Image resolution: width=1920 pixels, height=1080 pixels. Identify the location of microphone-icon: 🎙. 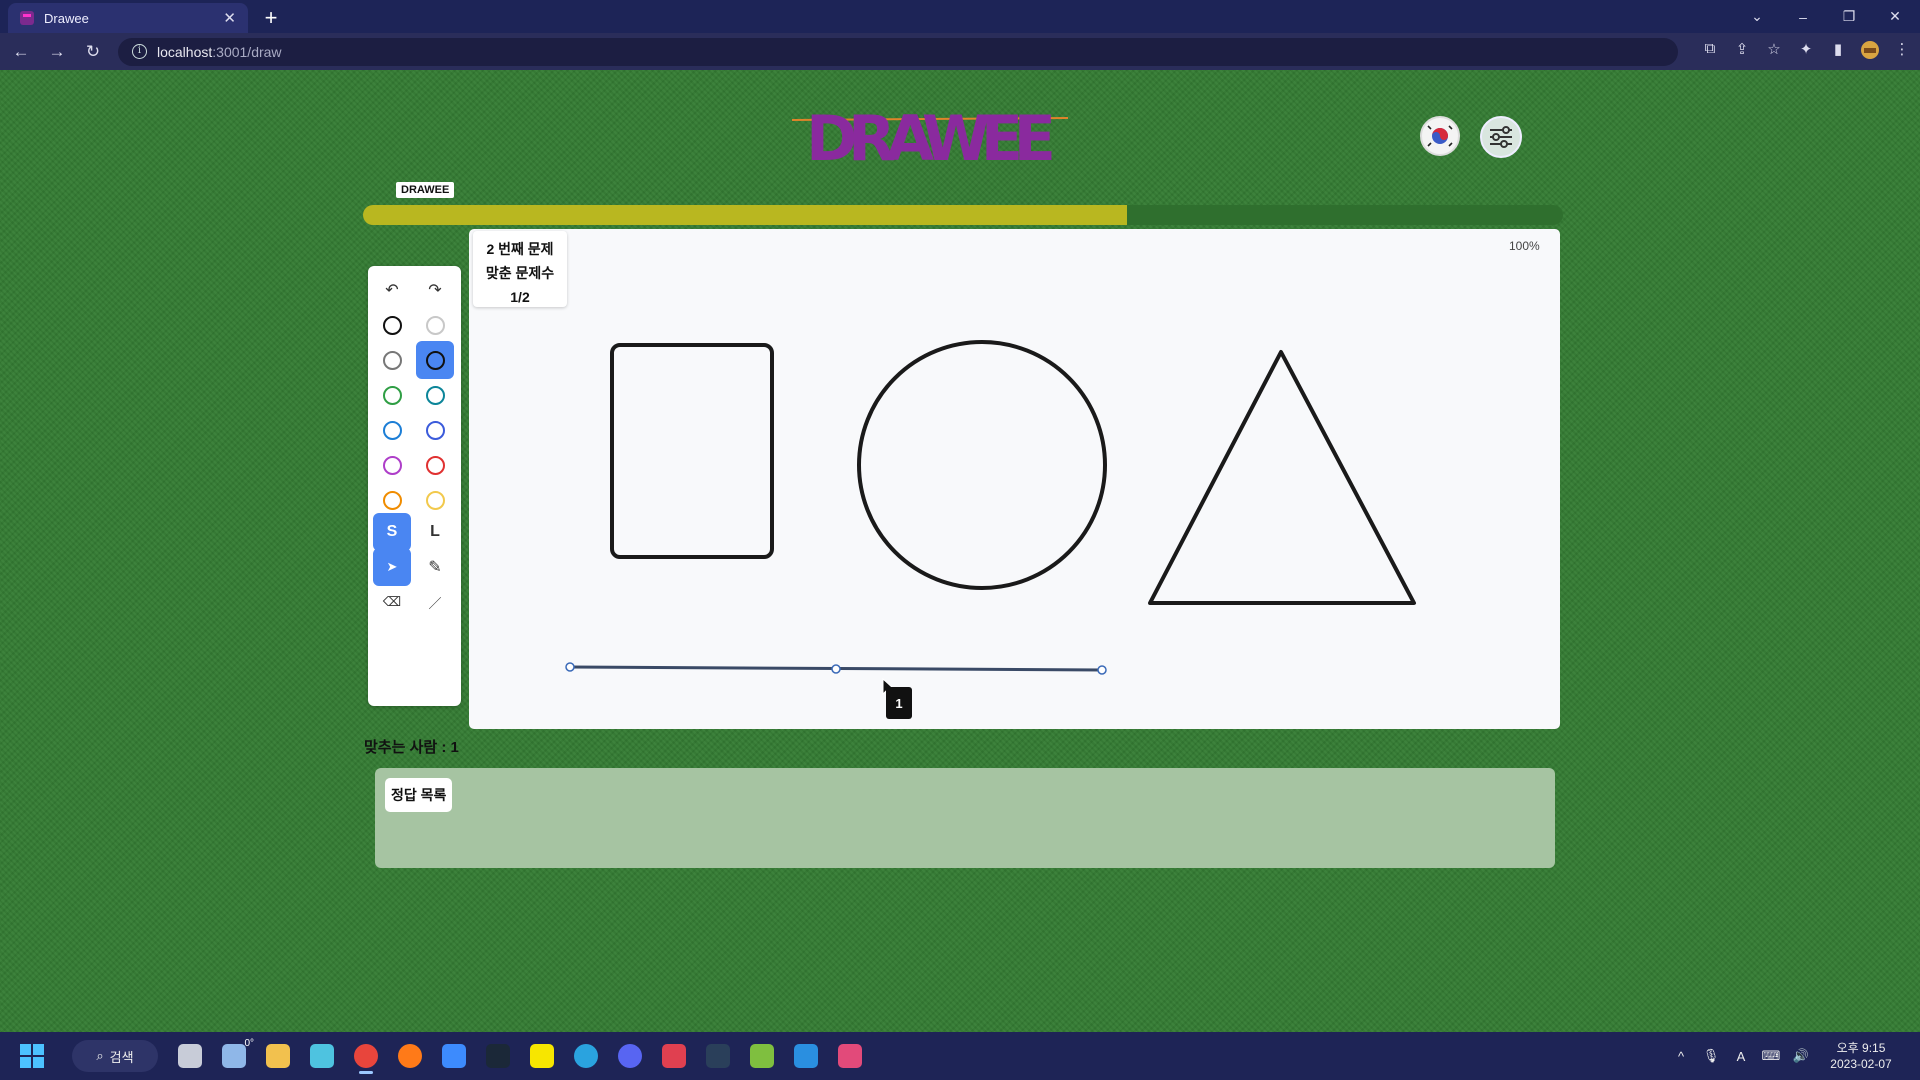
(1711, 1056).